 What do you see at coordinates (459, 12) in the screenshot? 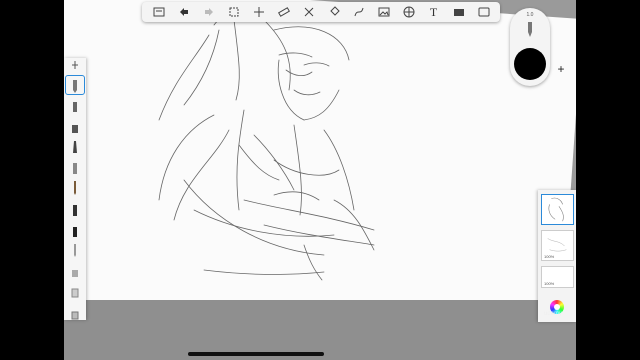
I see `camera-icon` at bounding box center [459, 12].